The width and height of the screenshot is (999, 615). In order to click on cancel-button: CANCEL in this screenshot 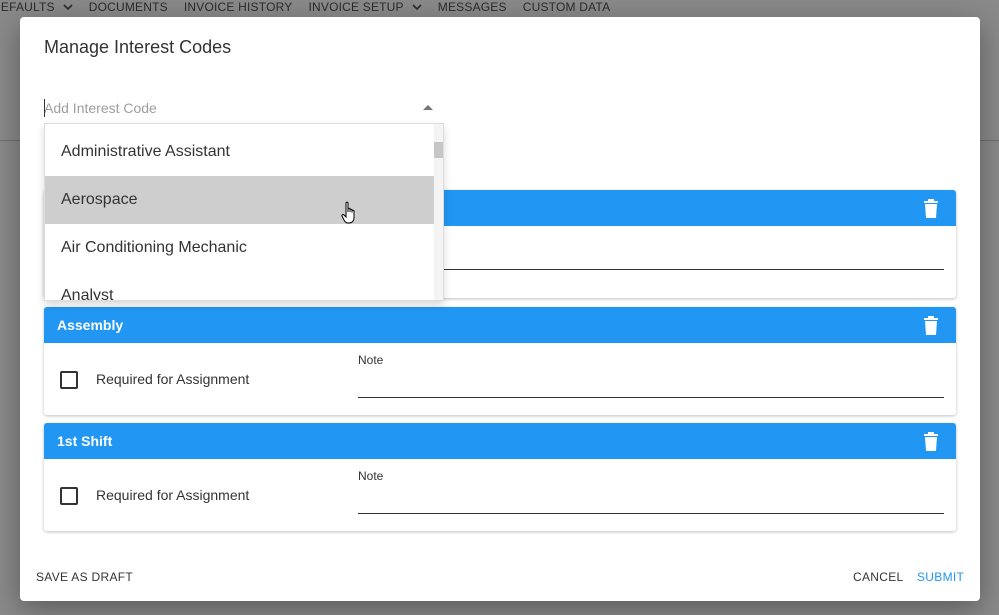, I will do `click(878, 577)`.